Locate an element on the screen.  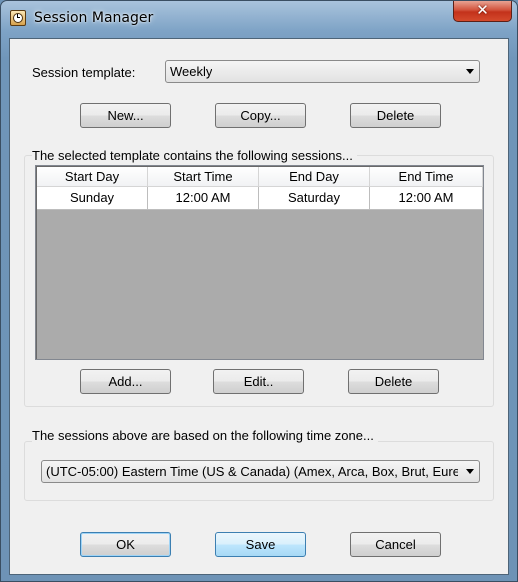
sessions-list-header: Start Day Start Time End Day End Time is located at coordinates (260, 177).